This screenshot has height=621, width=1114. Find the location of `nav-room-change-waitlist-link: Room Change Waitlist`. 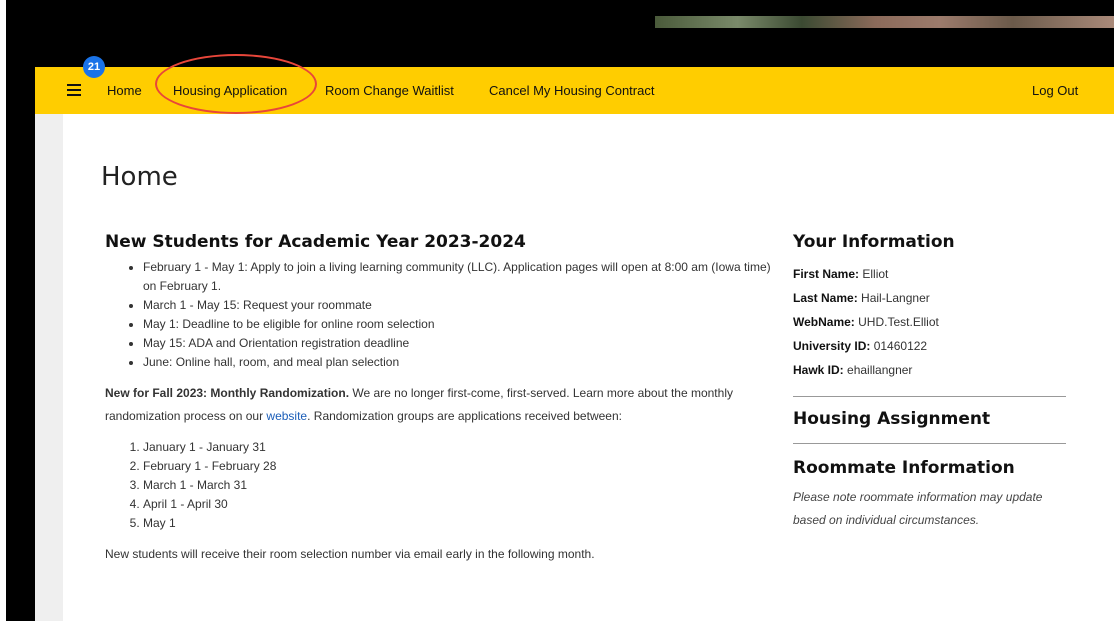

nav-room-change-waitlist-link: Room Change Waitlist is located at coordinates (389, 90).